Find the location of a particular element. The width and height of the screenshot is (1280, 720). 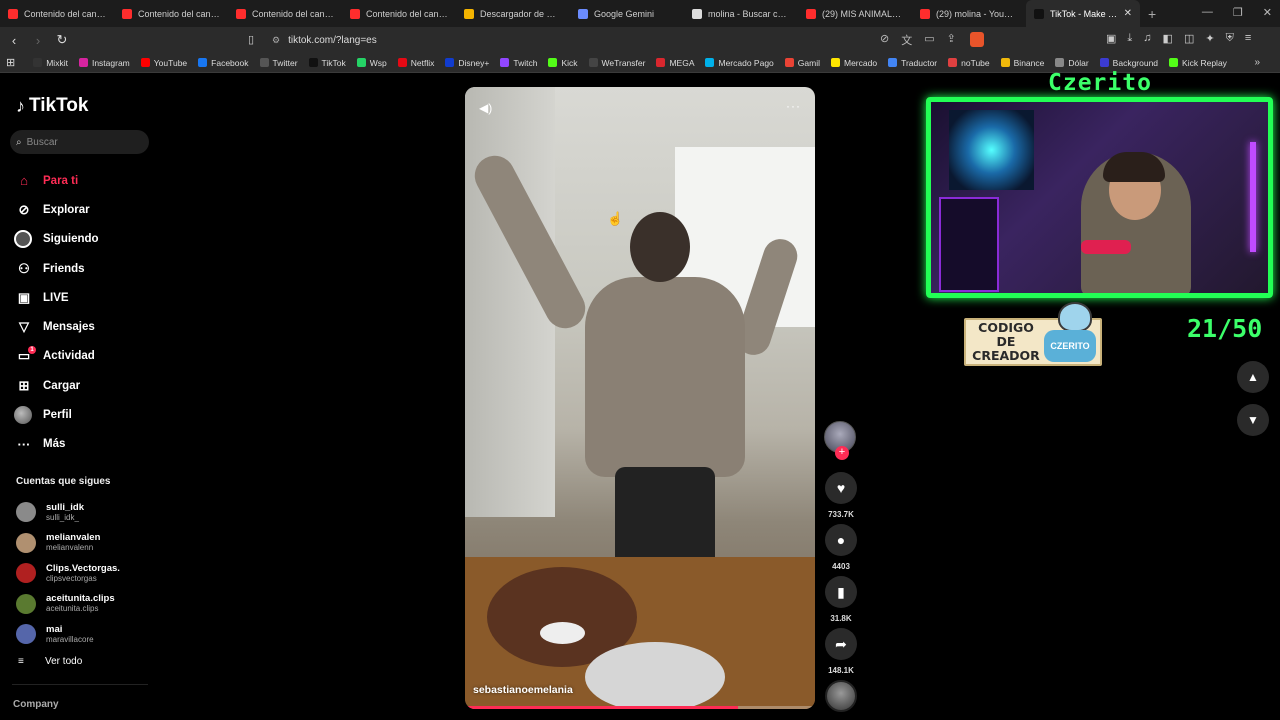

company-link: Company is located at coordinates (36, 704).